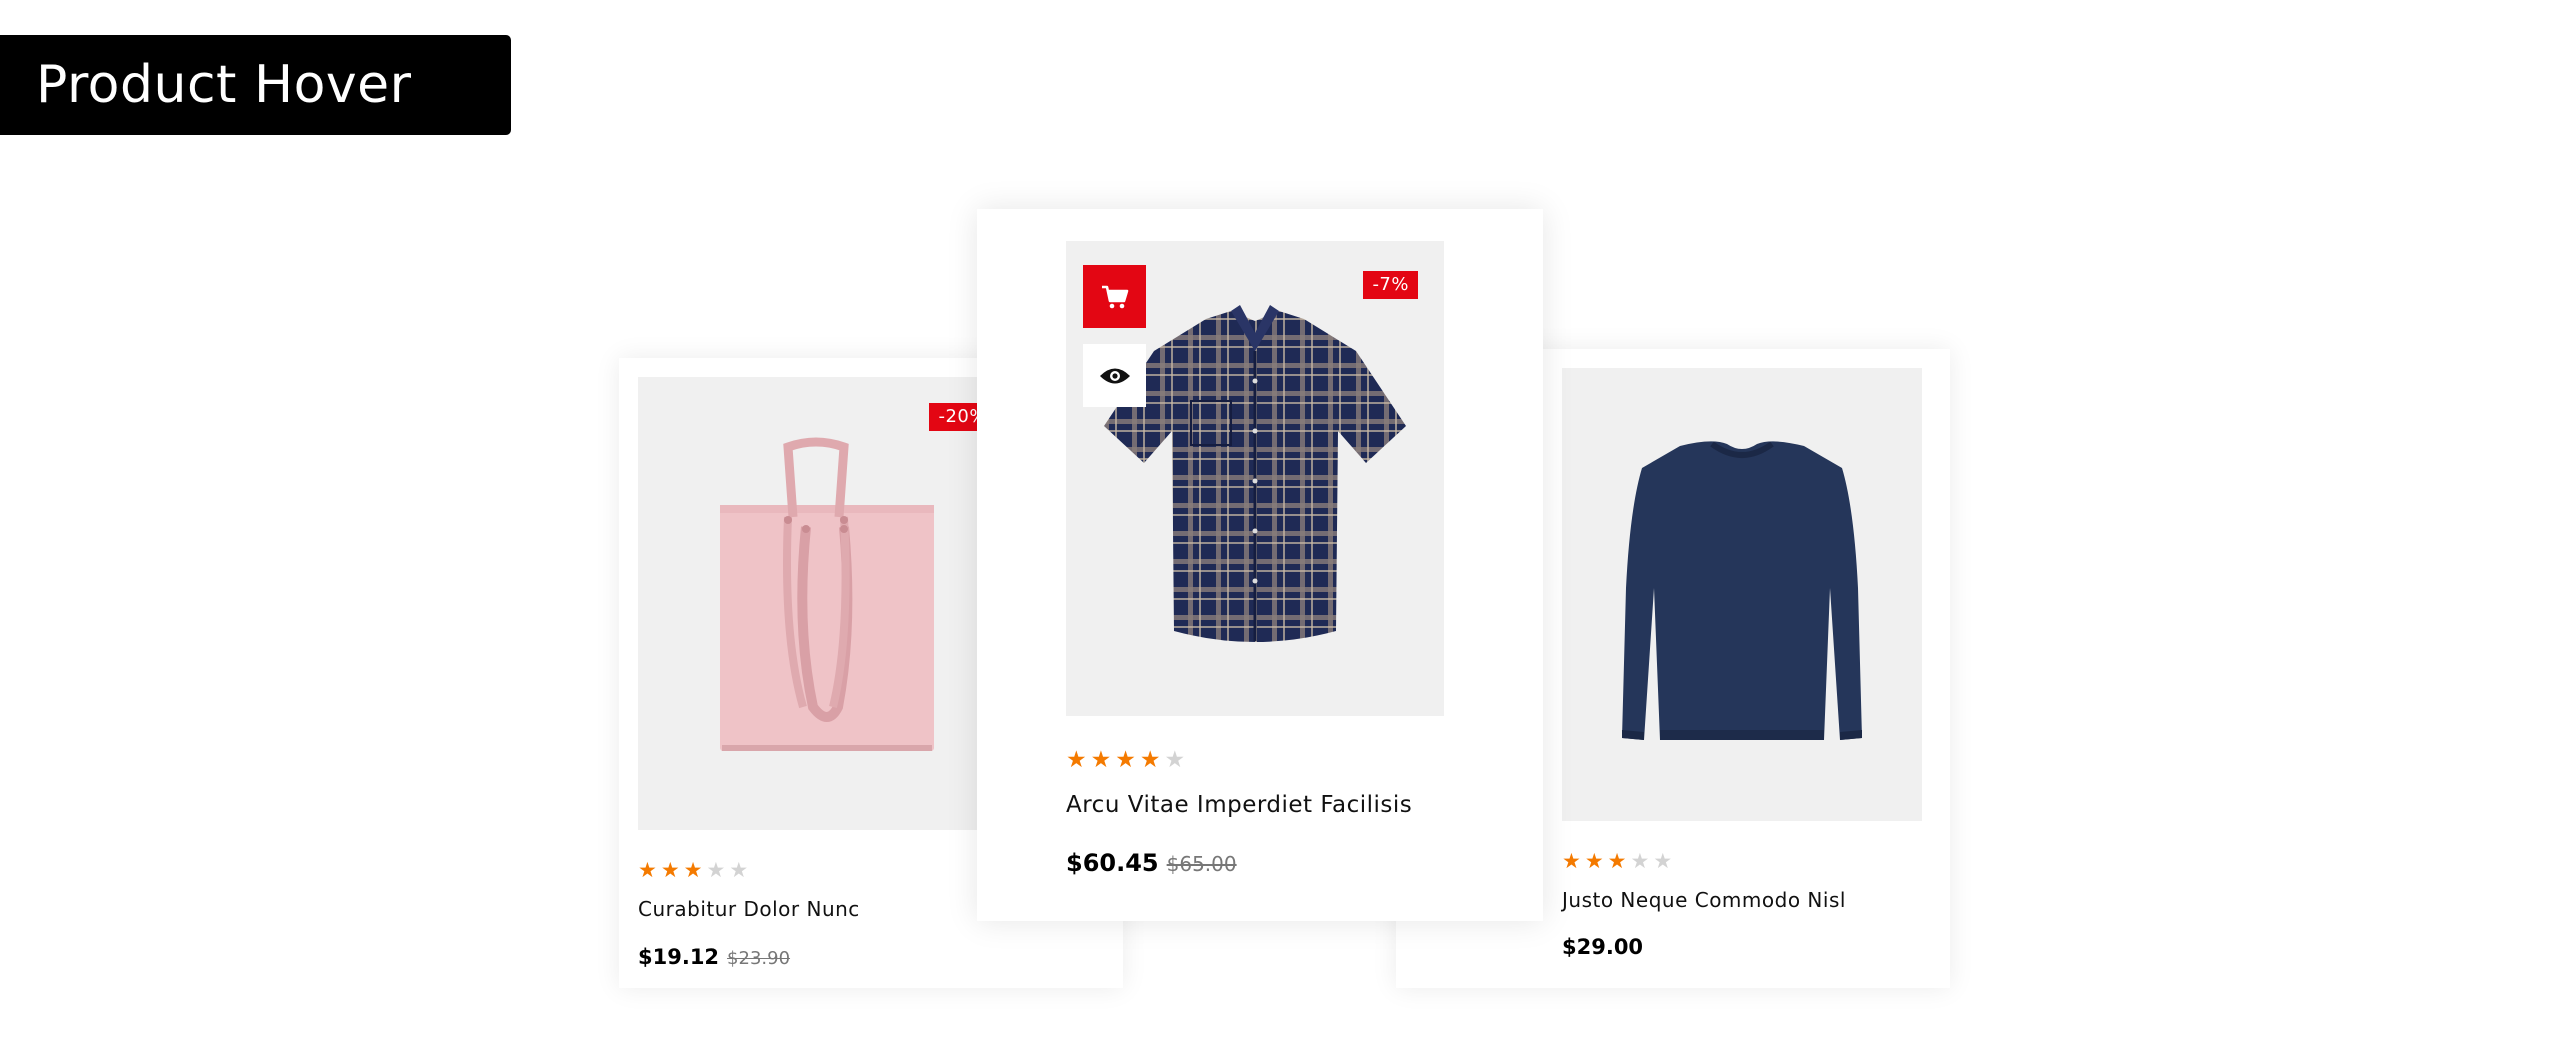  I want to click on cart-icon, so click(1114, 296).